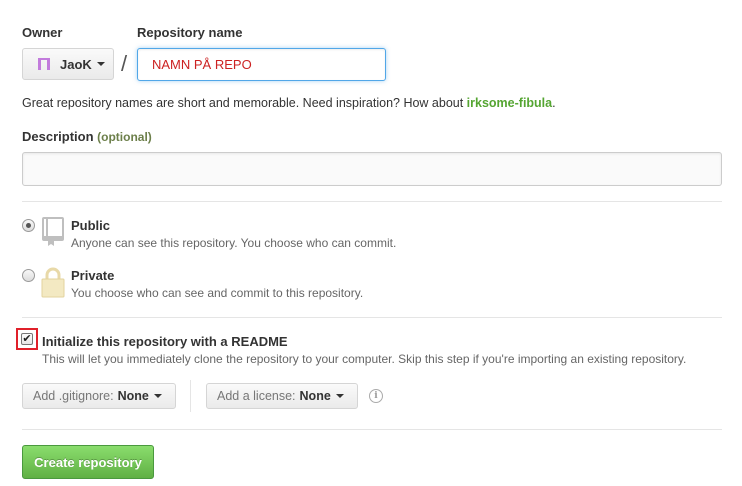 This screenshot has width=742, height=486. I want to click on readme-checkbox: ✔, so click(27, 339).